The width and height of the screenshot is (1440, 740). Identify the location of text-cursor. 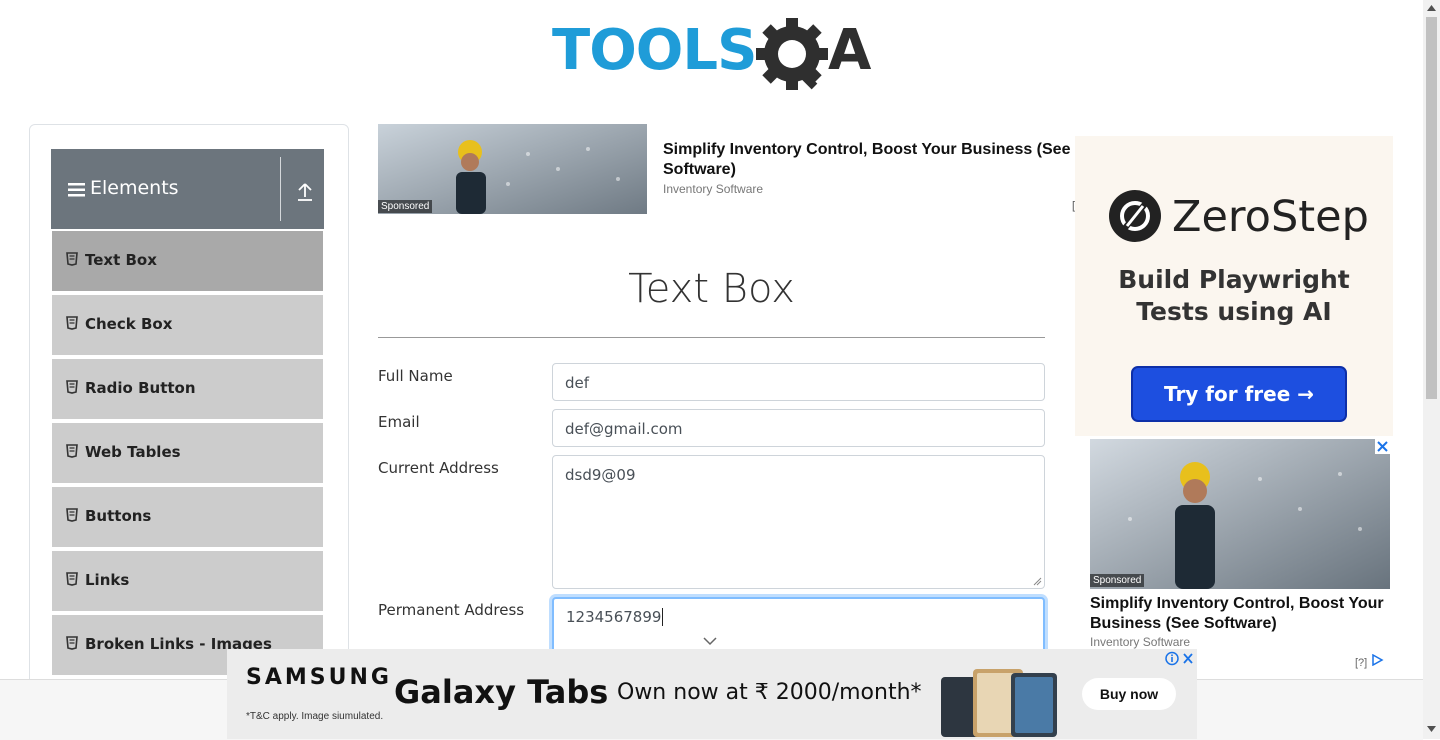
(663, 617).